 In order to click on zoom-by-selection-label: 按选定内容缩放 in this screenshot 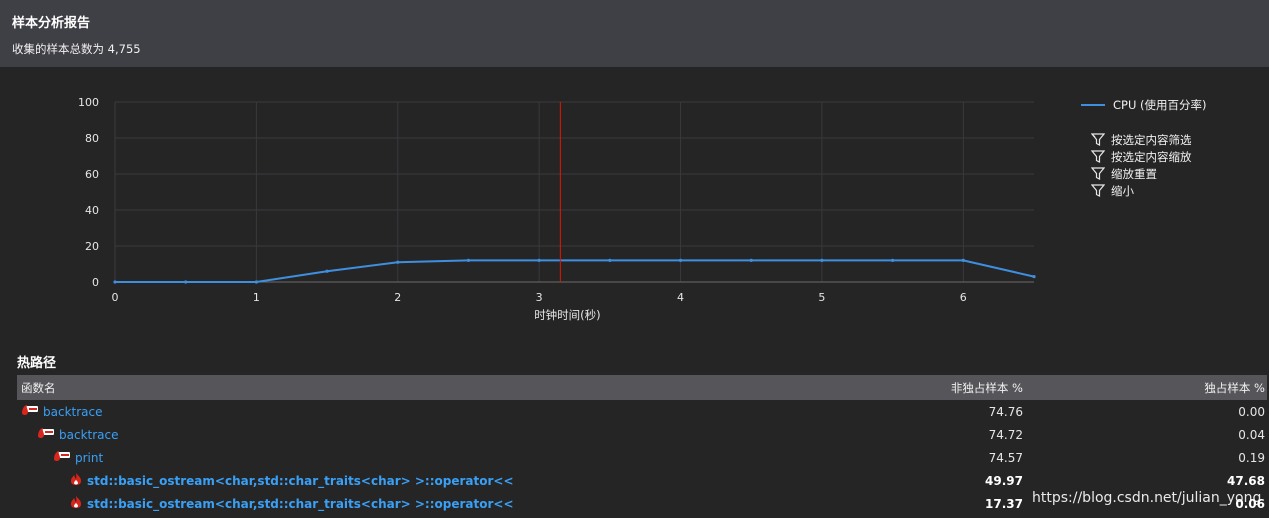, I will do `click(1151, 156)`.